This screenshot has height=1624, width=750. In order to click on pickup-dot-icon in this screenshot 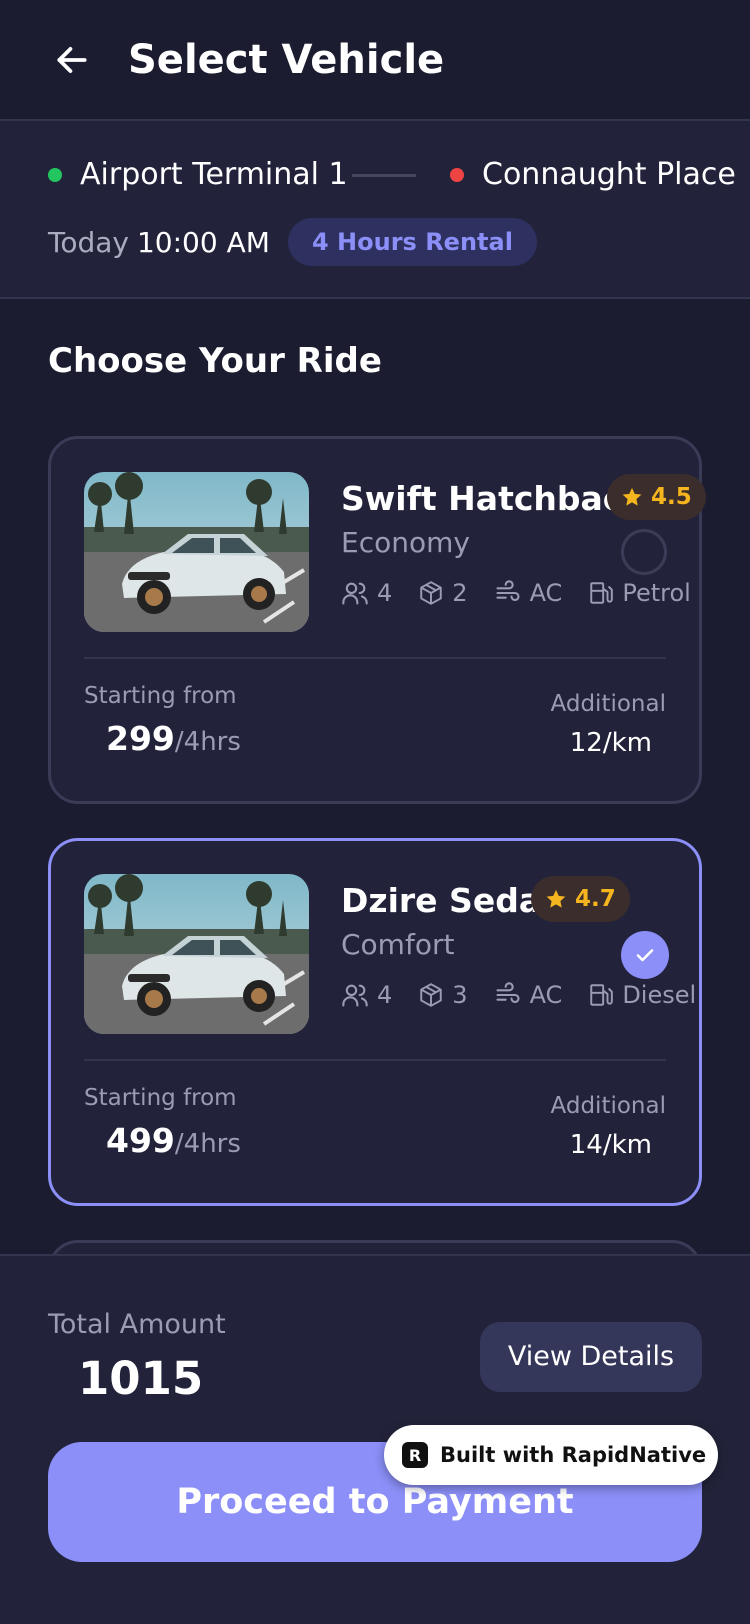, I will do `click(55, 175)`.